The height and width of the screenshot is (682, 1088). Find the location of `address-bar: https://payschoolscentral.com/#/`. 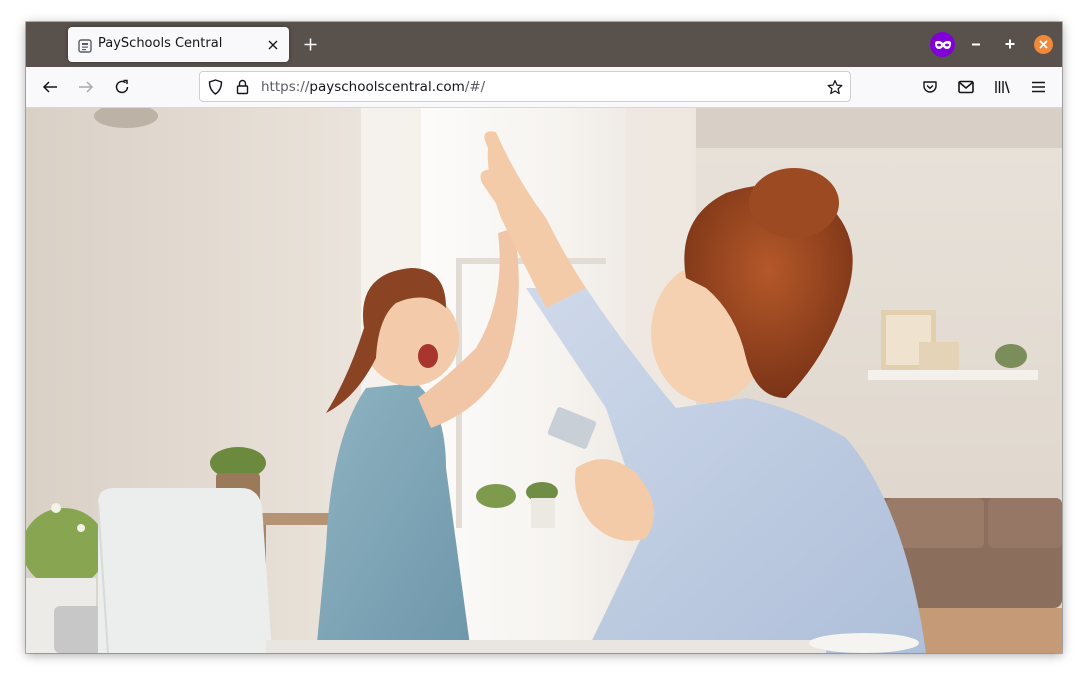

address-bar: https://payschoolscentral.com/#/ is located at coordinates (525, 86).